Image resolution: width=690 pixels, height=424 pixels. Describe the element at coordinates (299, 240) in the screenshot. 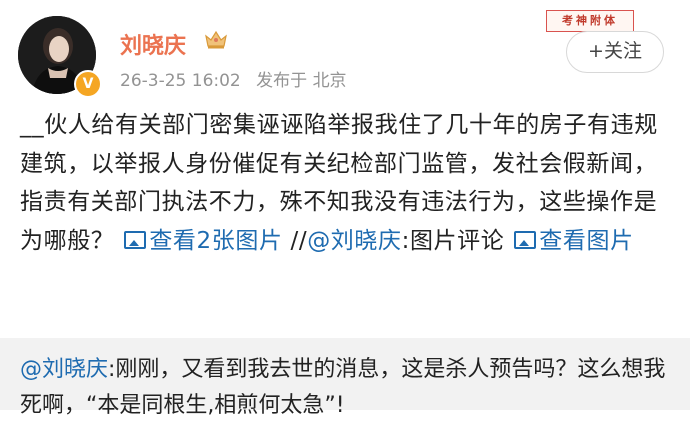

I see `repost-prefix: //` at that location.